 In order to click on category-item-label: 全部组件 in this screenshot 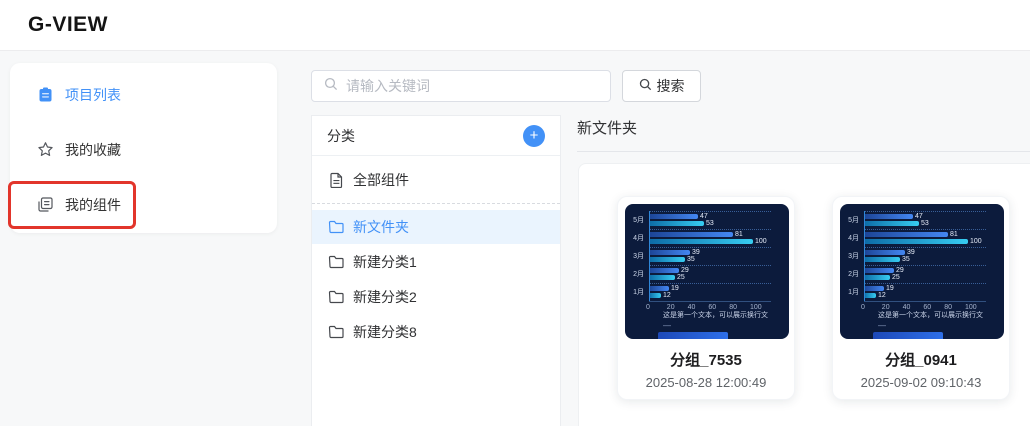, I will do `click(381, 179)`.